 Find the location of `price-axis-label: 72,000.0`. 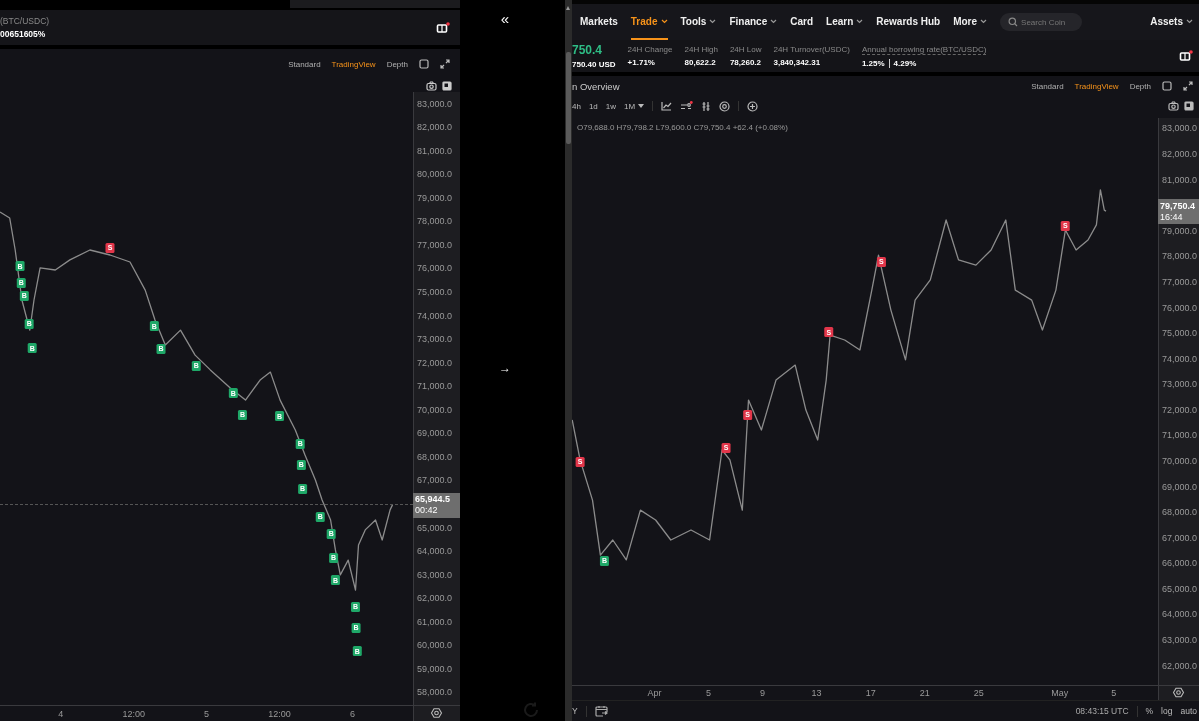

price-axis-label: 72,000.0 is located at coordinates (435, 362).